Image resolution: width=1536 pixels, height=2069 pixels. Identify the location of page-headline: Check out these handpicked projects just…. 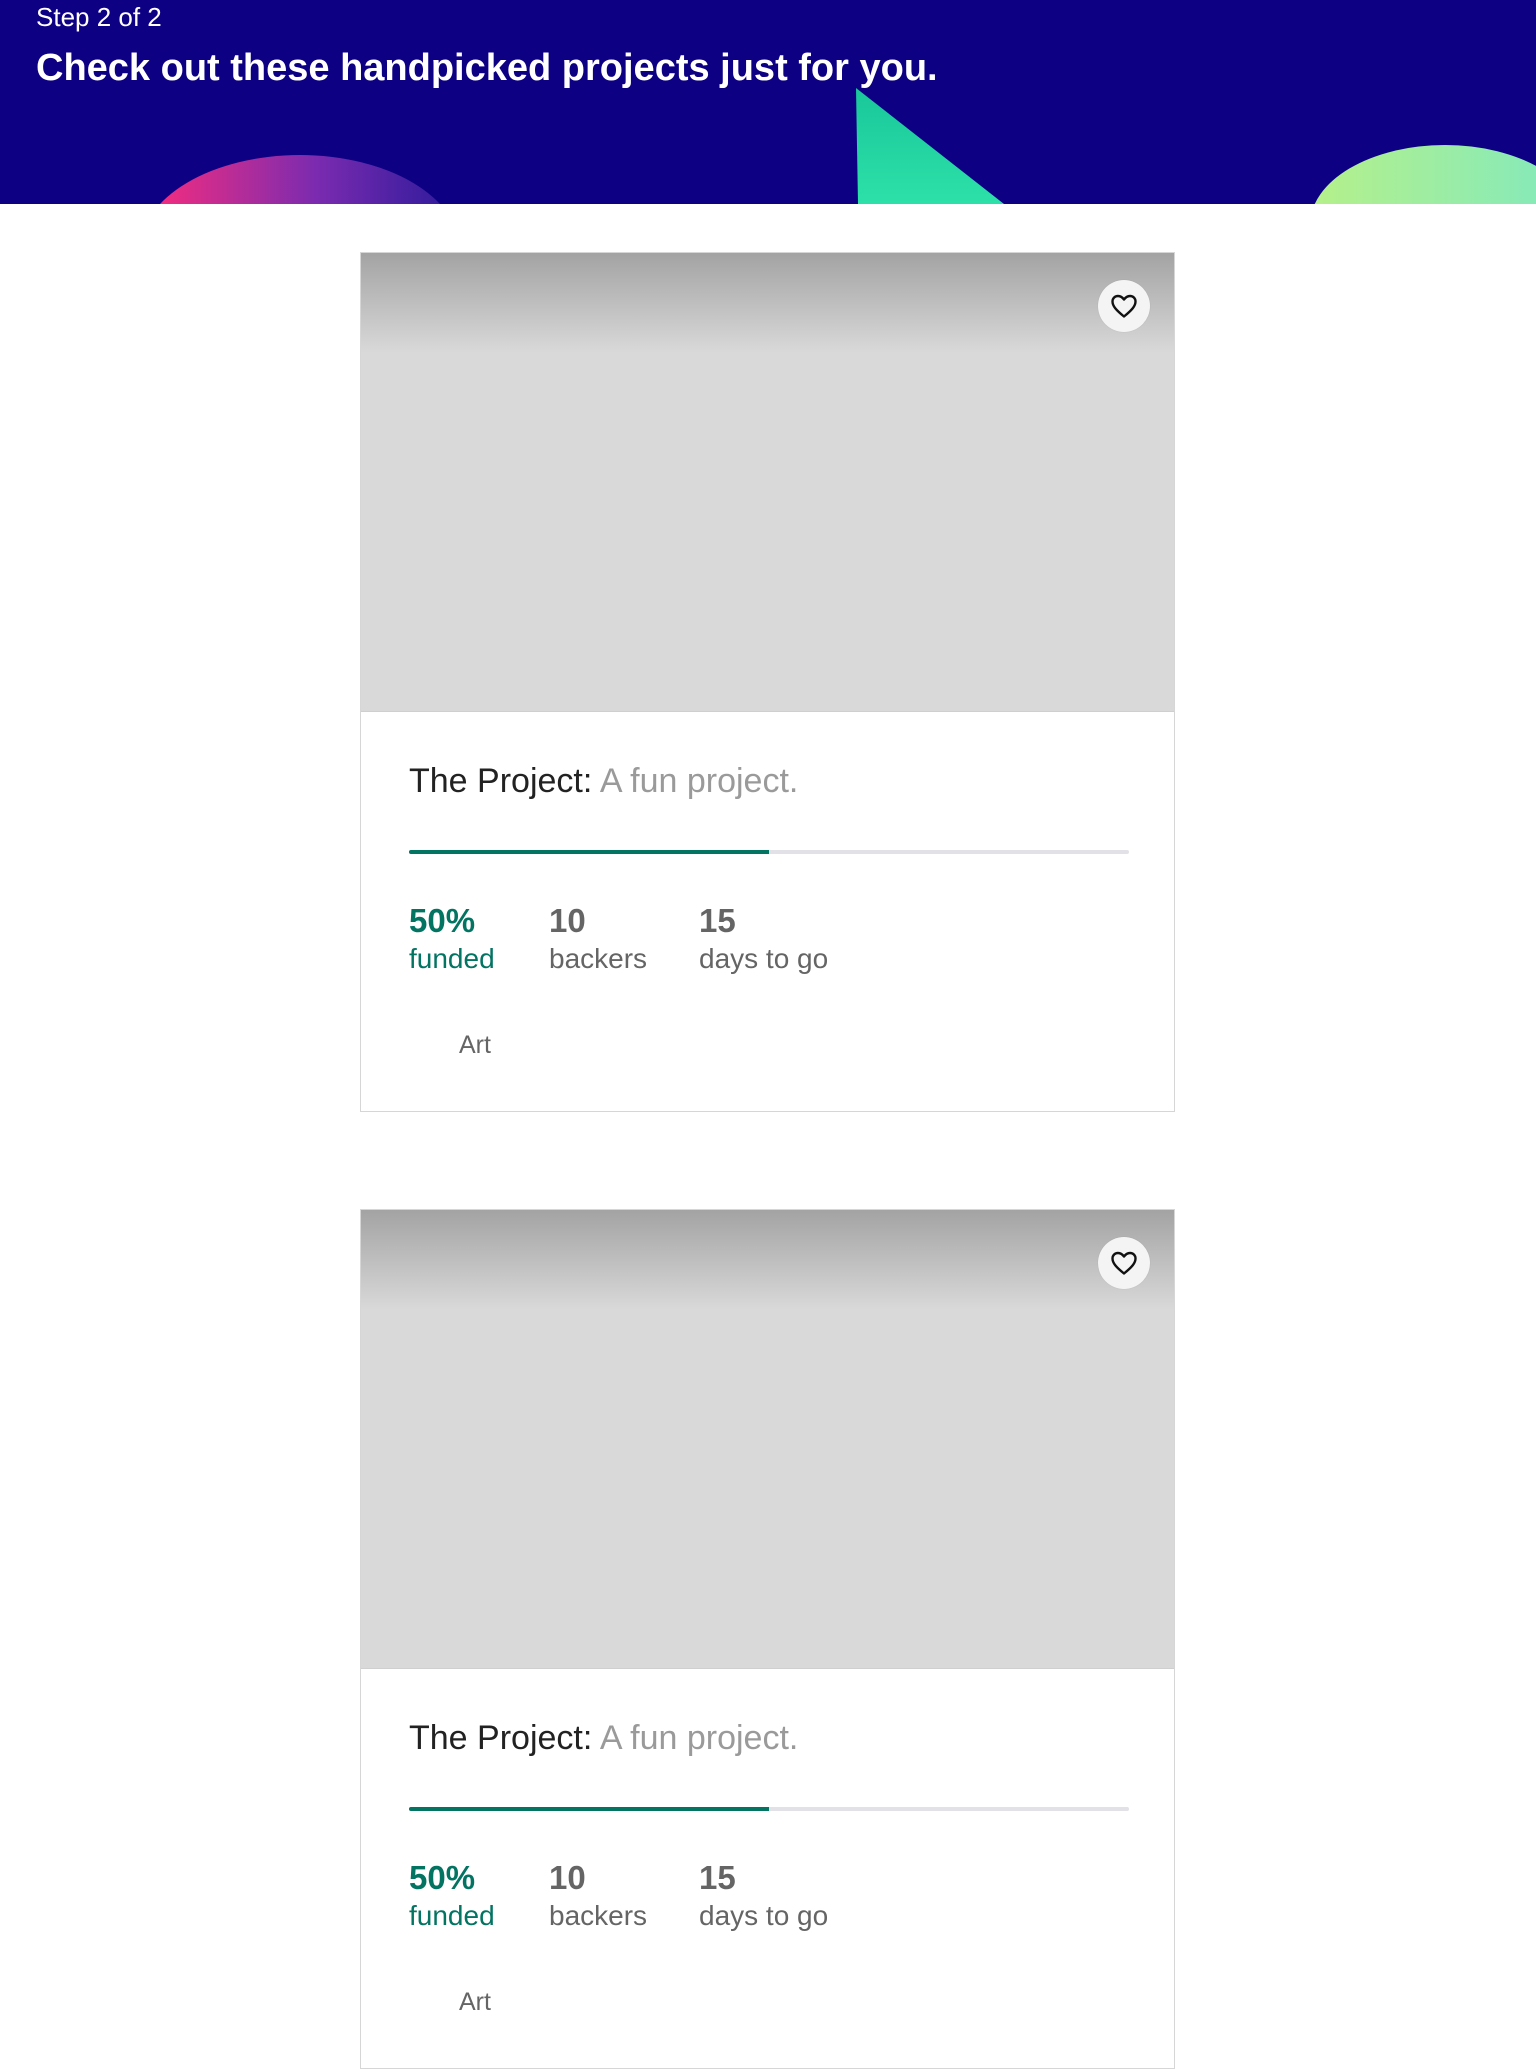
(487, 68).